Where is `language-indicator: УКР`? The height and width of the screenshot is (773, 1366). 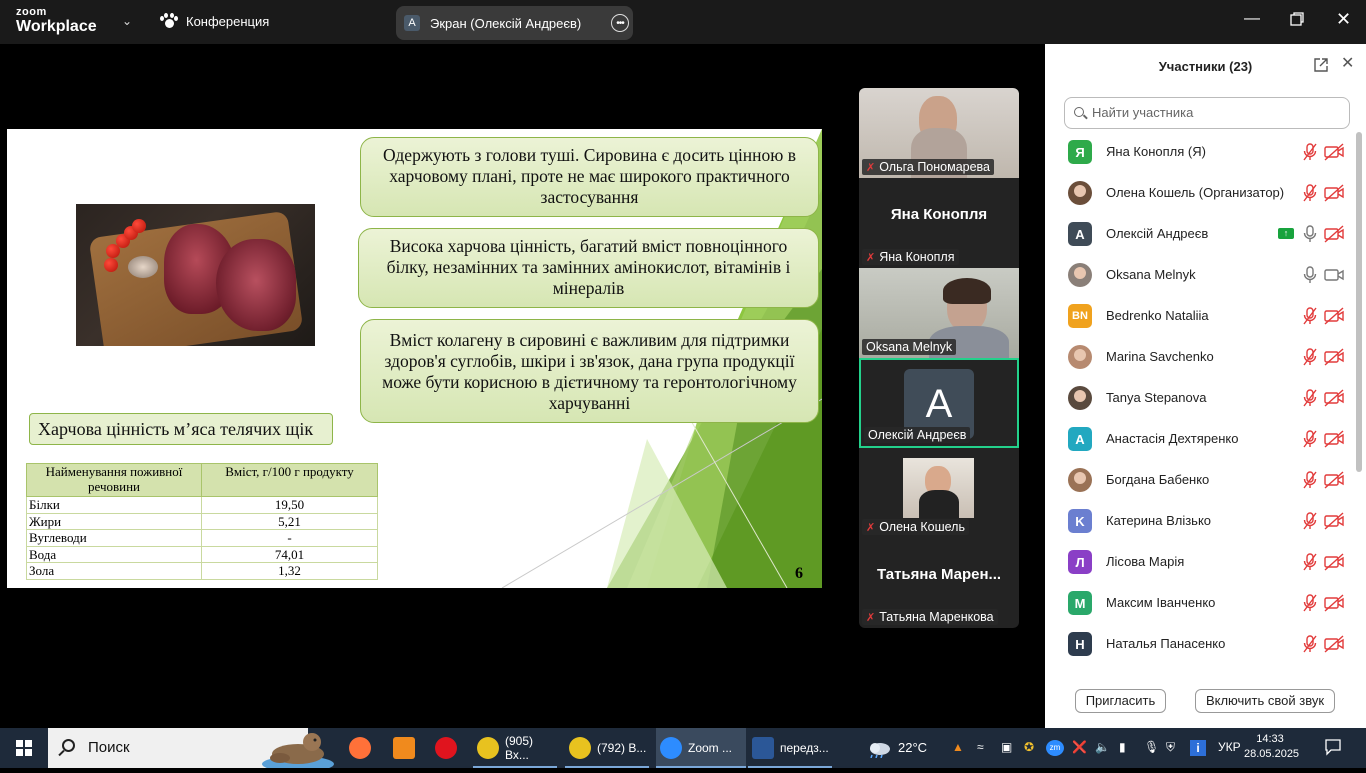
language-indicator: УКР is located at coordinates (1229, 747).